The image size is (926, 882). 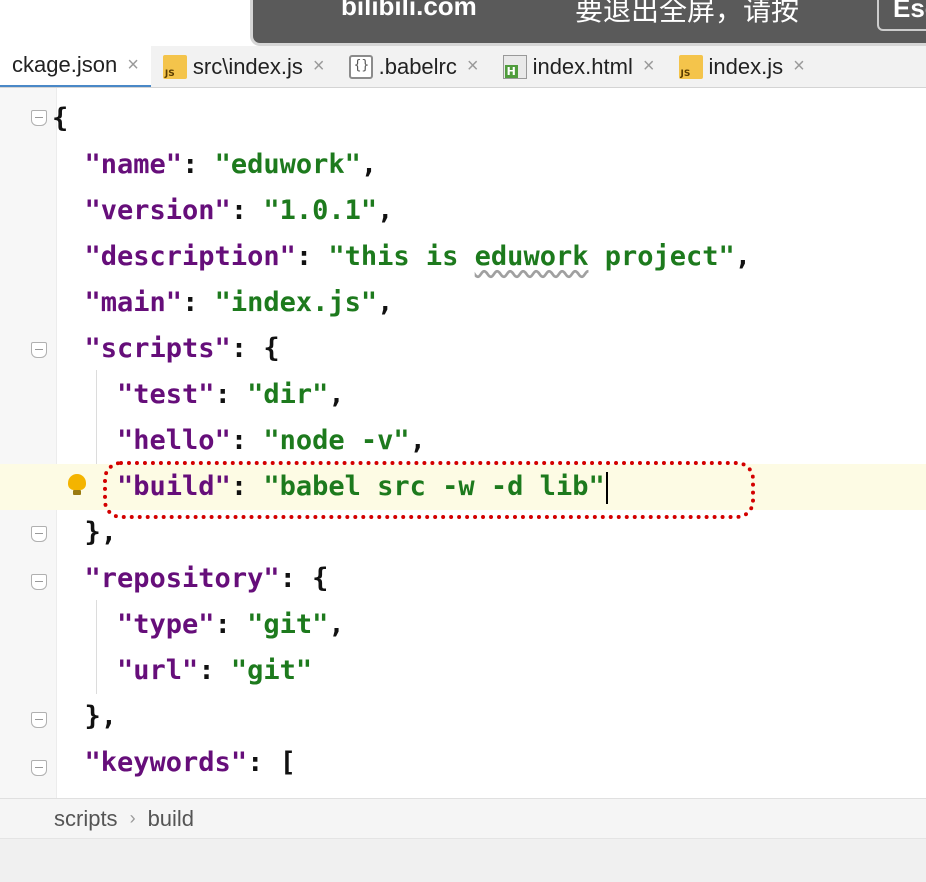 I want to click on json-key: "description", so click(x=190, y=256).